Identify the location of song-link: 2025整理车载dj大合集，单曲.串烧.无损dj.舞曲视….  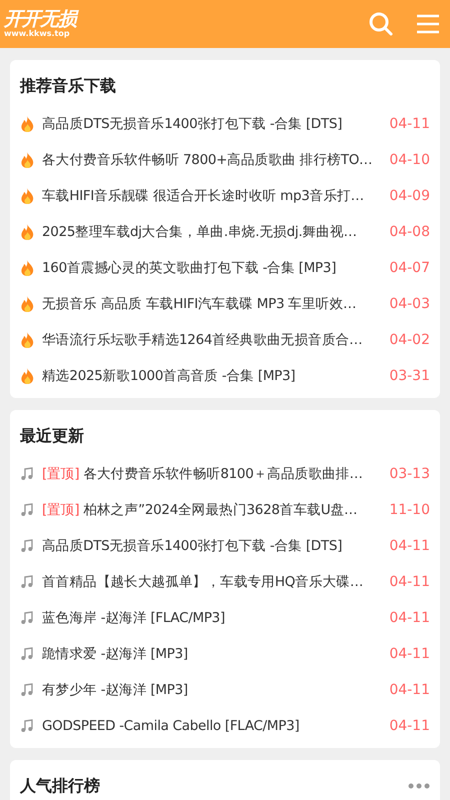
(213, 232).